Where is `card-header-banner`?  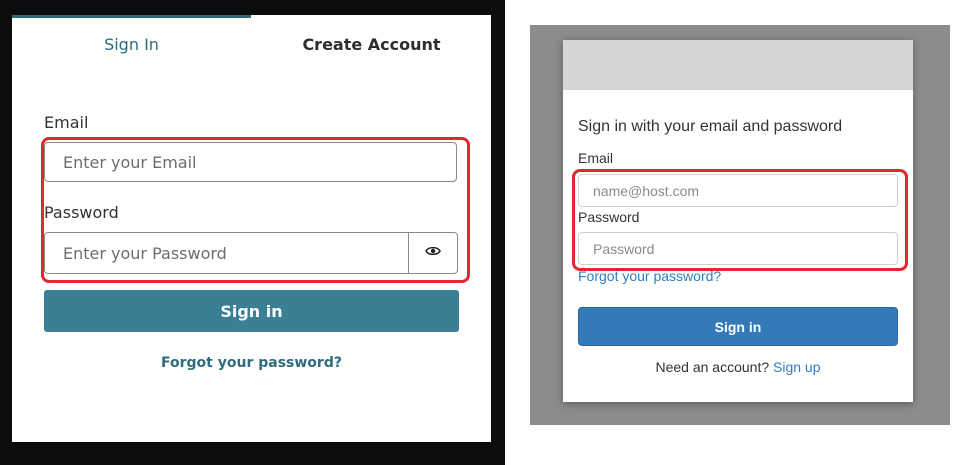 card-header-banner is located at coordinates (738, 65).